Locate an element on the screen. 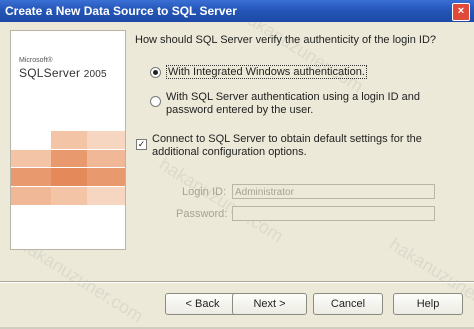 The width and height of the screenshot is (474, 329). login-id-field: Administrator is located at coordinates (333, 191).